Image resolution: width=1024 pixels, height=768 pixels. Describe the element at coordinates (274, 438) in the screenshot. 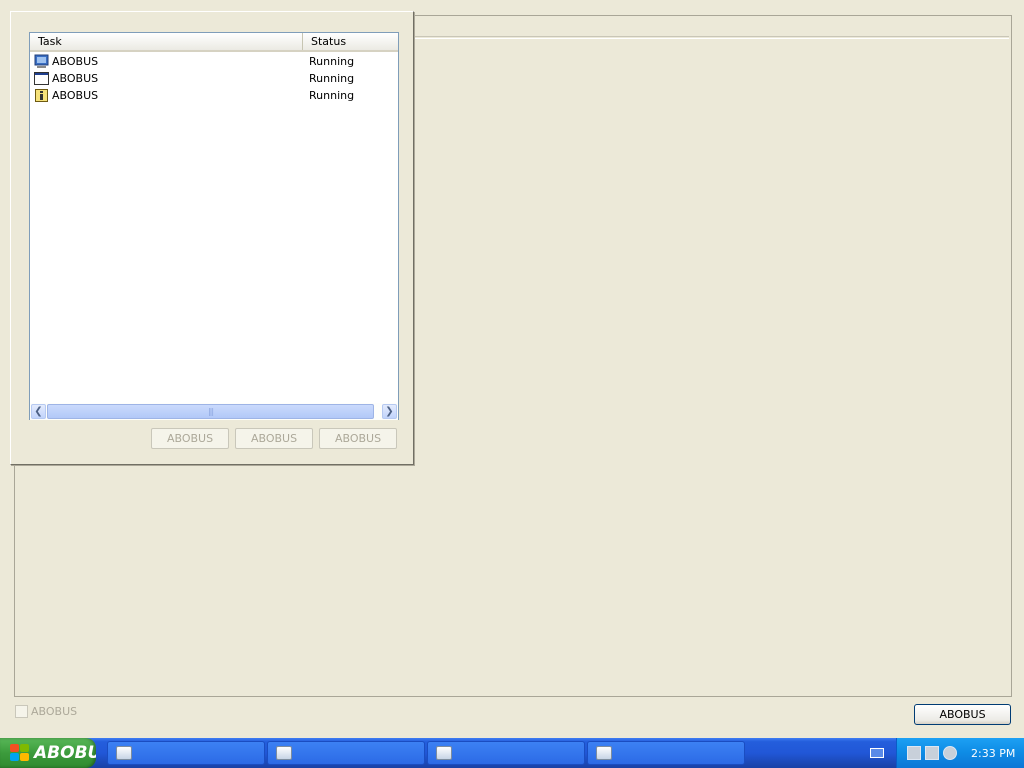

I see `panel-button-2: ABOBUS` at that location.